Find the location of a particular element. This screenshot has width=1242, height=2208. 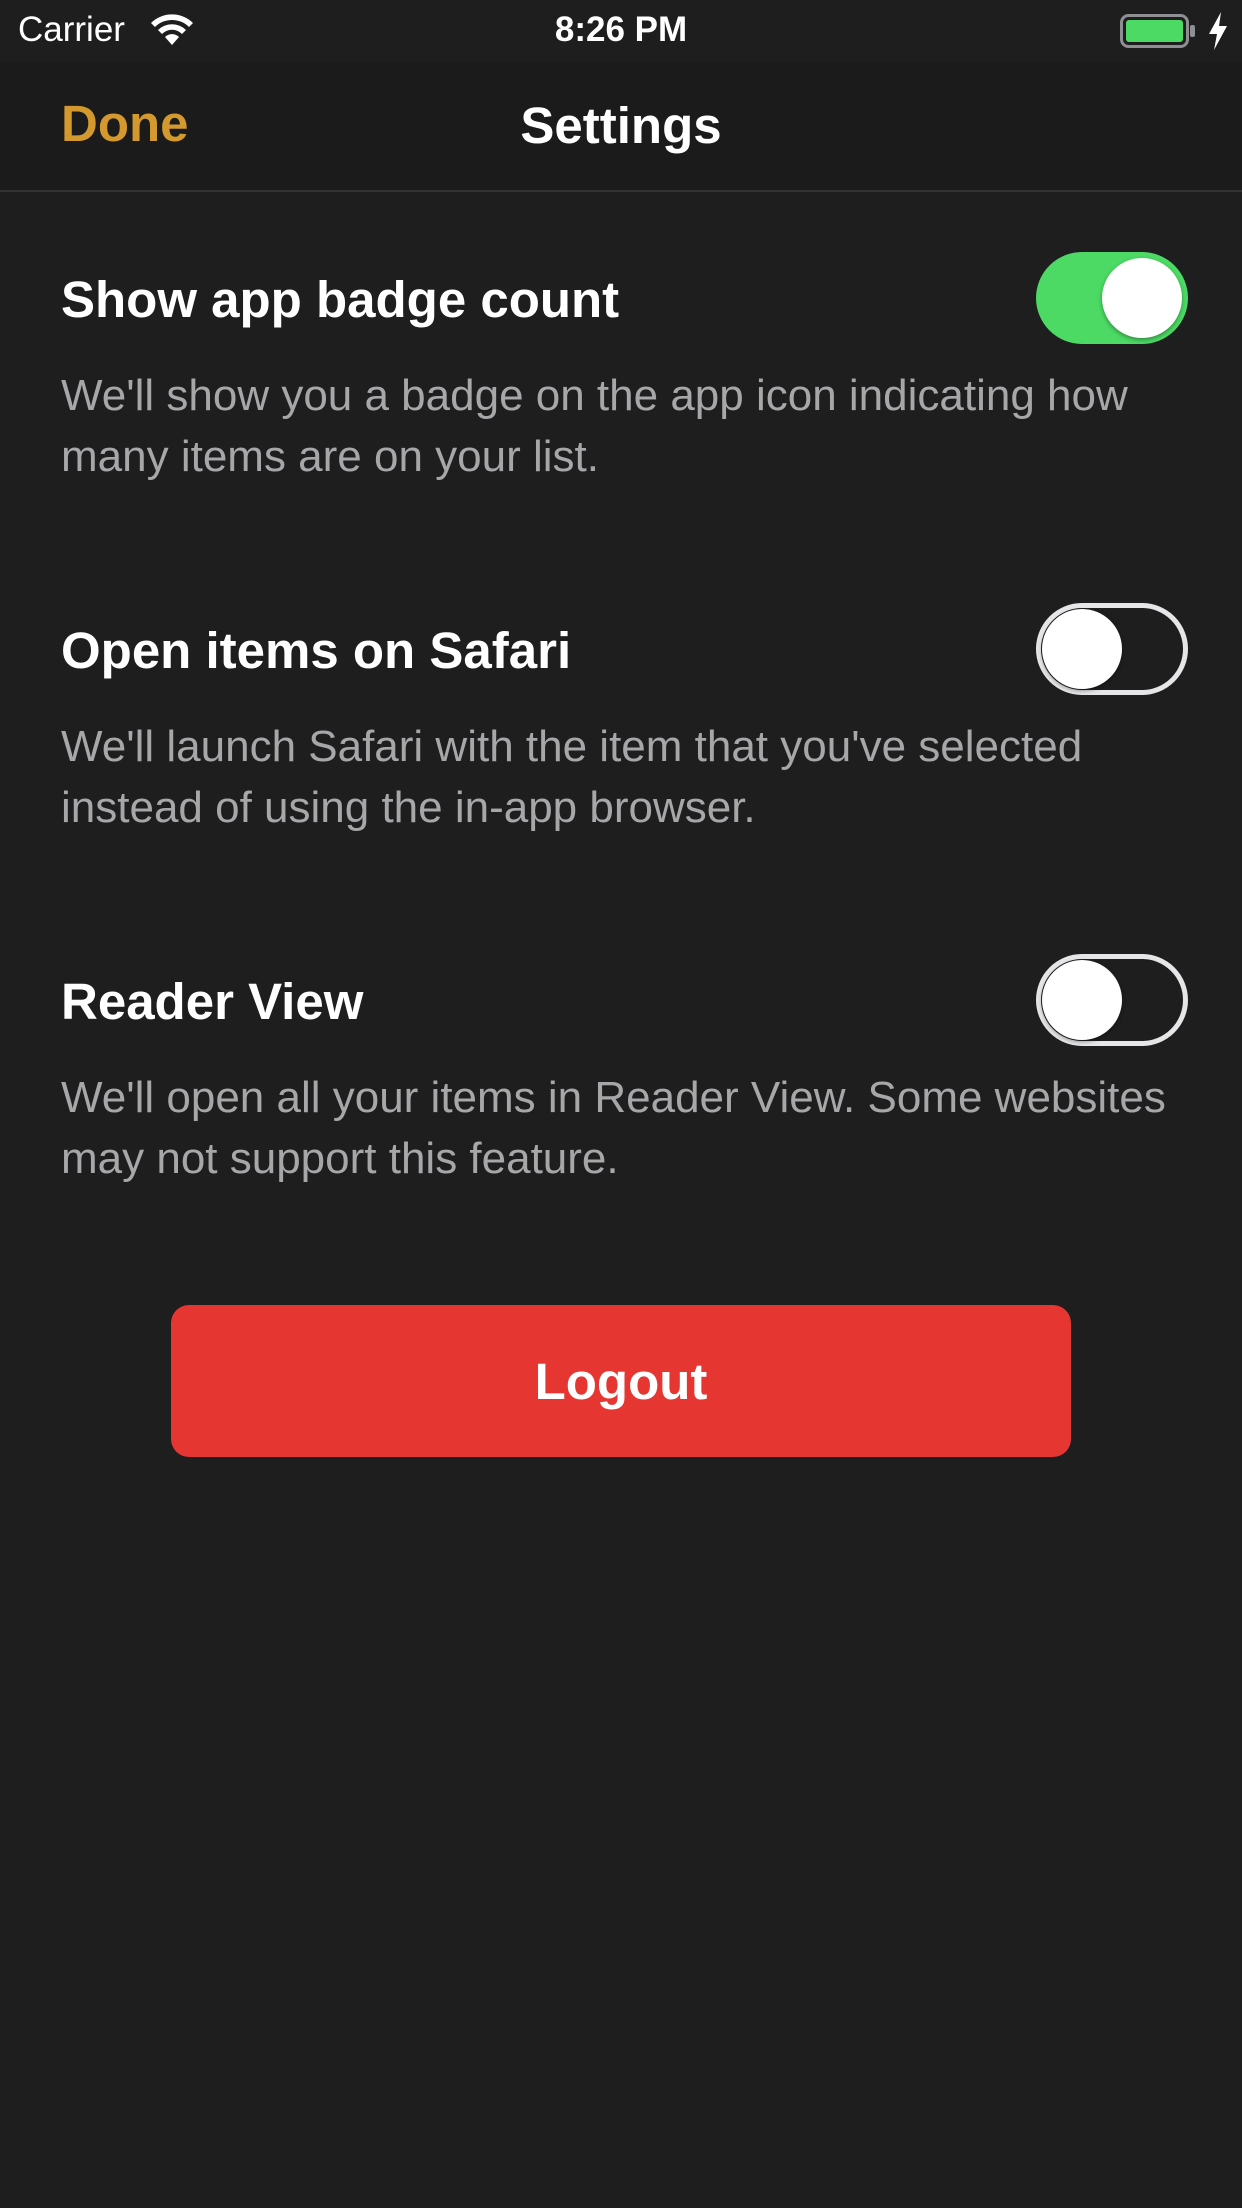

status-time: 8:26 PM is located at coordinates (621, 29).